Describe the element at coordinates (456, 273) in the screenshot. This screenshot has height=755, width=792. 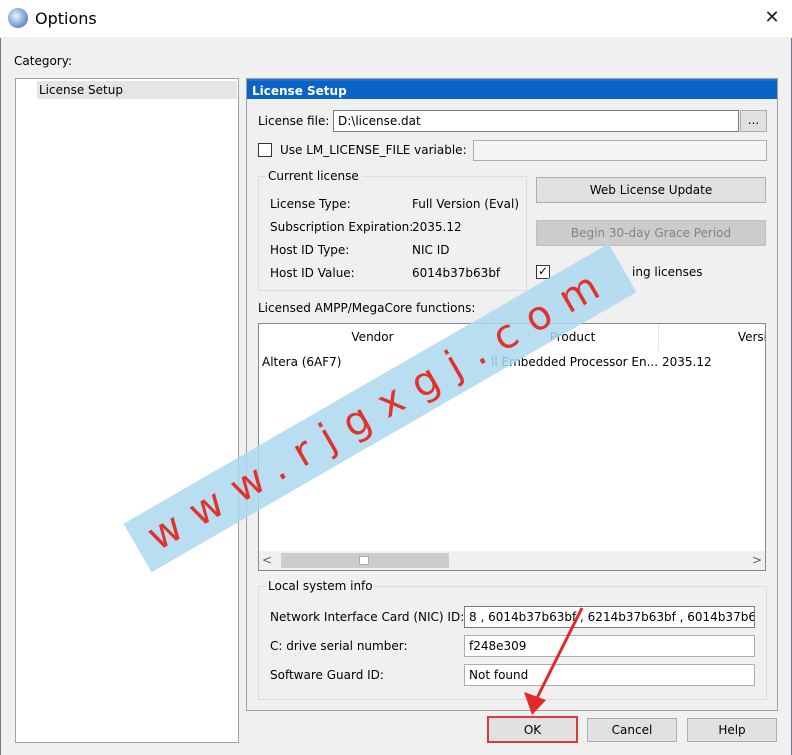
I see `host-id-value-value: 6014b37b63bf` at that location.